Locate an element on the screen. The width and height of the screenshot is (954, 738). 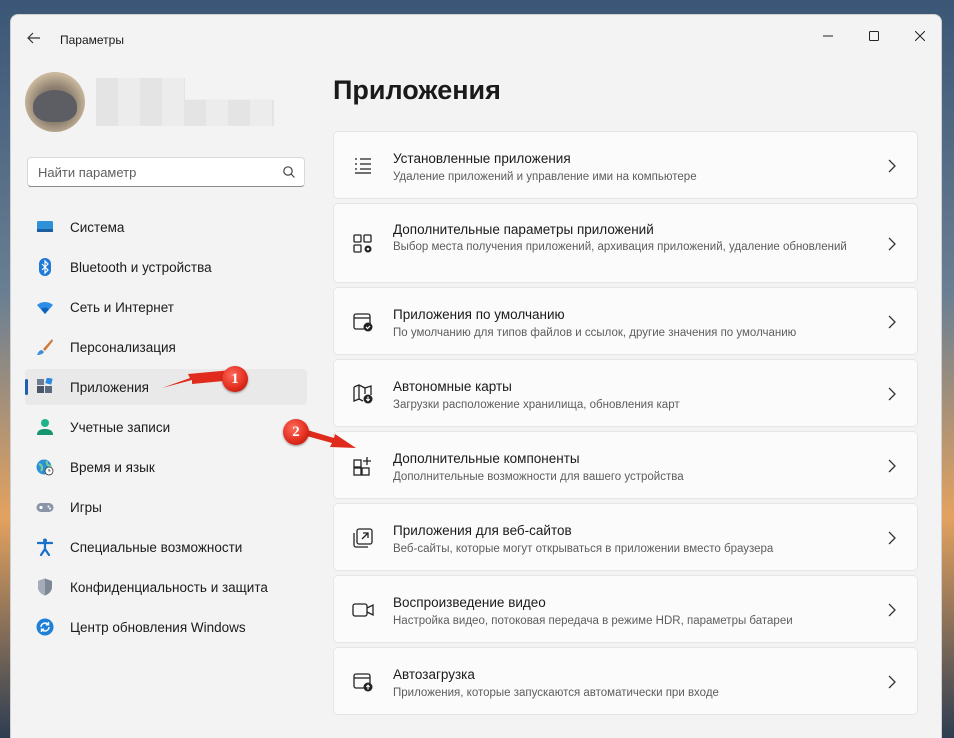
sidebar-item-label: Персонализация is located at coordinates (123, 347).